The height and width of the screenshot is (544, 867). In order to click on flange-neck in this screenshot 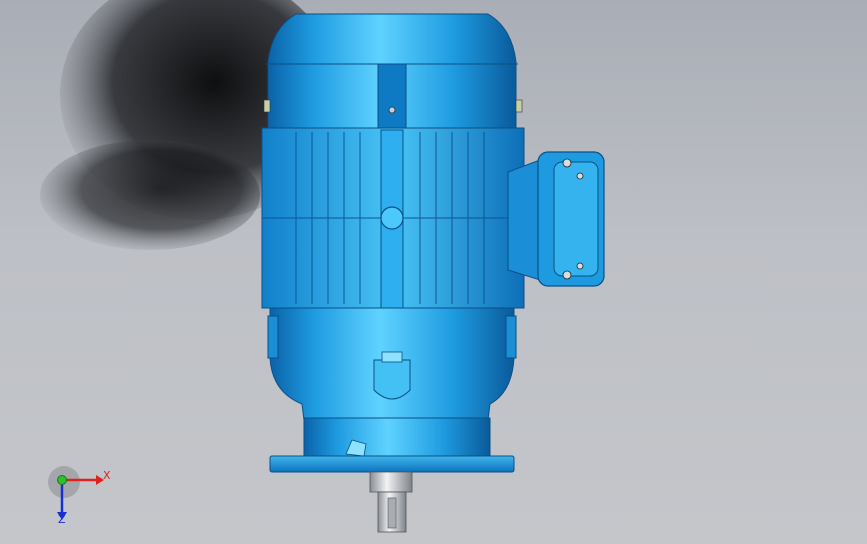, I will do `click(397, 437)`.